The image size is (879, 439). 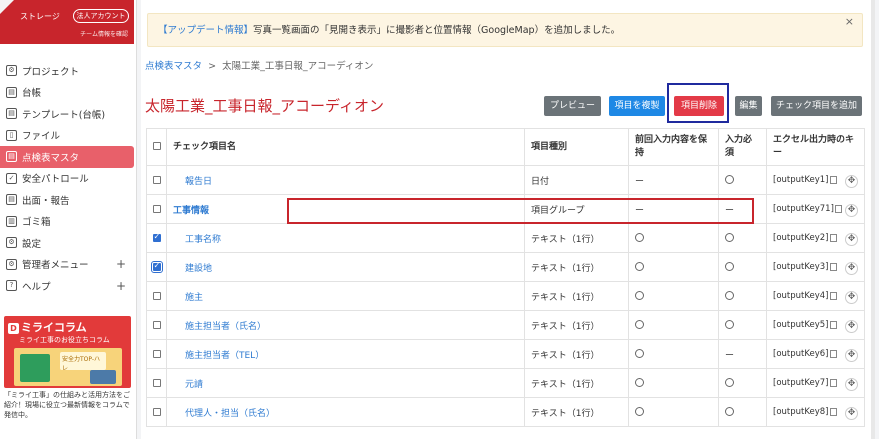 I want to click on sidebar-item-checklist: ▤ 点検表マスタ, so click(x=67, y=157).